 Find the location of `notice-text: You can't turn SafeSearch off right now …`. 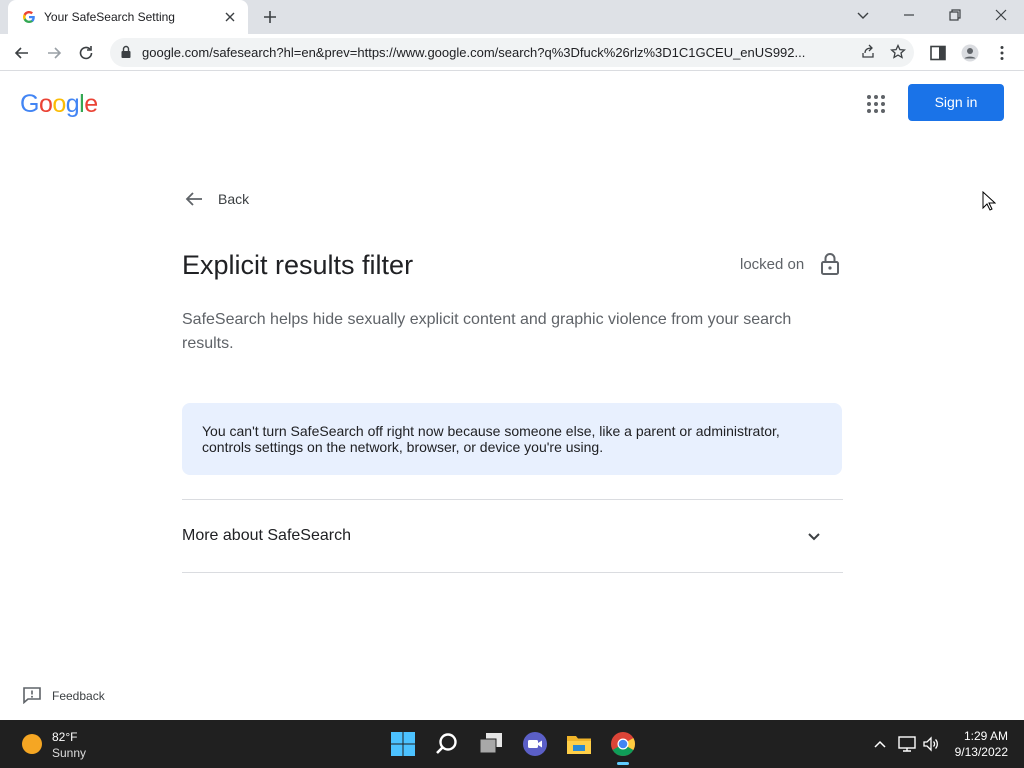

notice-text: You can't turn SafeSearch off right now … is located at coordinates (491, 439).